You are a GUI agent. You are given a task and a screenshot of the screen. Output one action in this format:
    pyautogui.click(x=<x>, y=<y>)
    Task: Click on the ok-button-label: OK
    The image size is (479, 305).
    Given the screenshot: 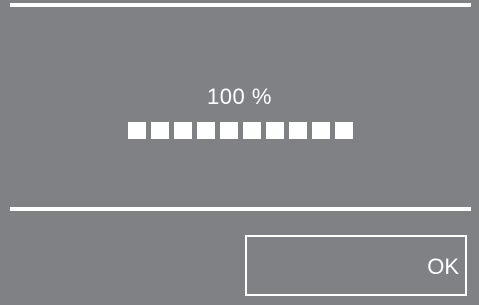 What is the action you would take?
    pyautogui.click(x=443, y=266)
    